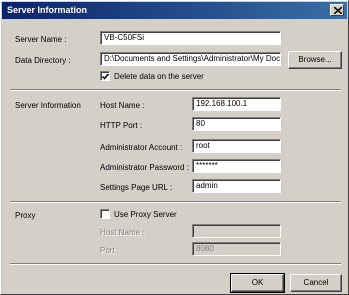  Describe the element at coordinates (43, 60) in the screenshot. I see `data-directory-label: Data Directory :` at that location.